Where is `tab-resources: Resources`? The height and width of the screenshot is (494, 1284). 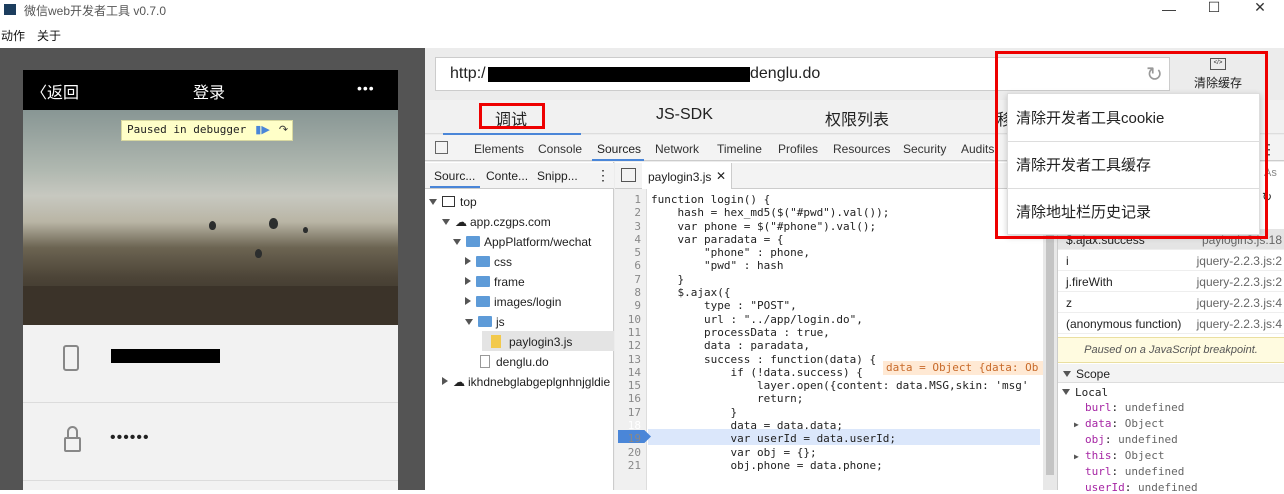
tab-resources: Resources is located at coordinates (861, 149).